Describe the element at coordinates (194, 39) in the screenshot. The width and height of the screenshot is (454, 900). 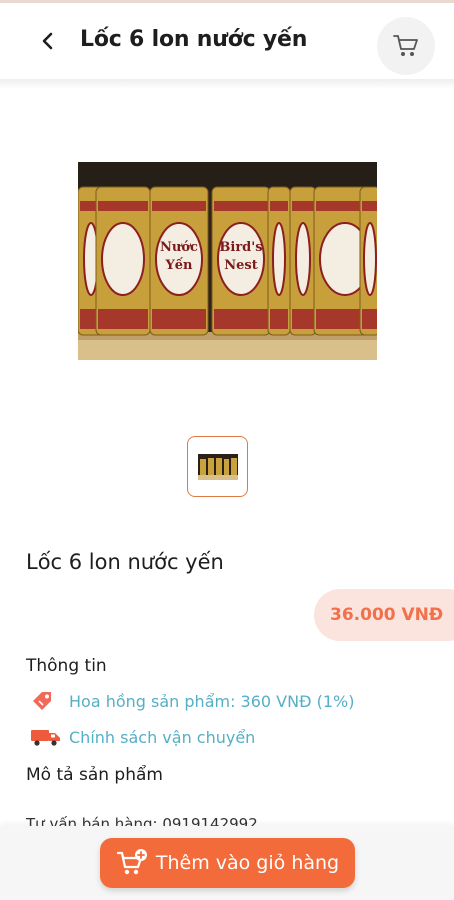
I see `page-title: Lốc 6 lon nước yến` at that location.